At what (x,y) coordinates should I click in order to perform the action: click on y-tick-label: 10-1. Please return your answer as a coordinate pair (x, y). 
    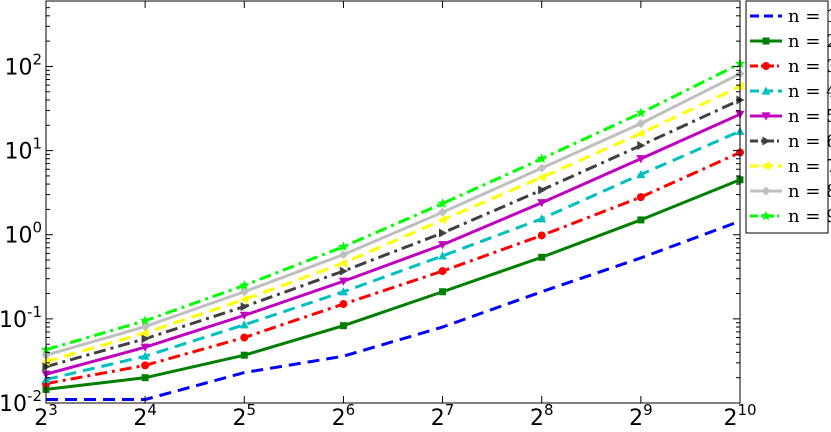
    Looking at the image, I should click on (21, 318).